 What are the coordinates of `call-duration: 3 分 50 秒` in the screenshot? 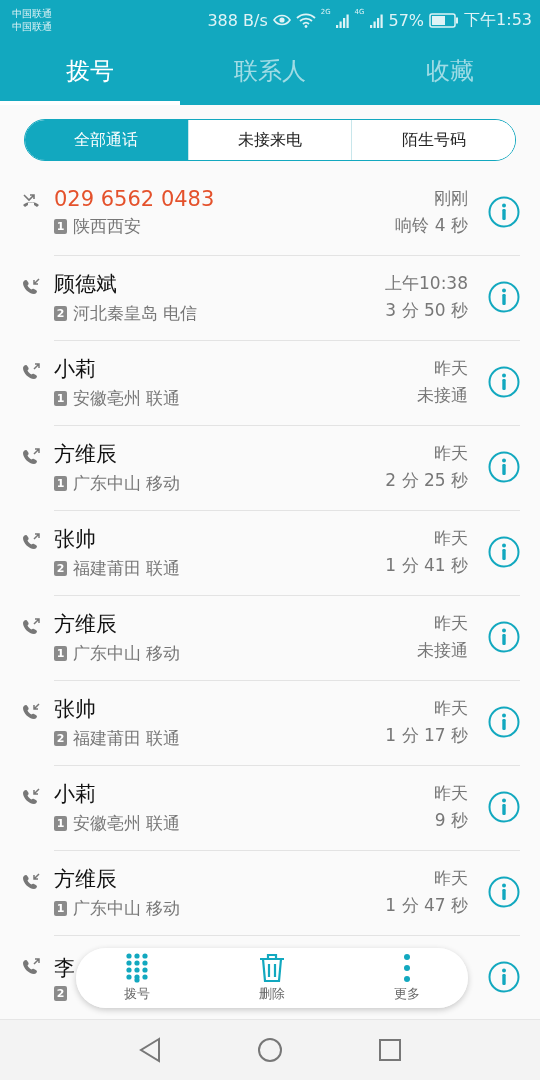 It's located at (426, 310).